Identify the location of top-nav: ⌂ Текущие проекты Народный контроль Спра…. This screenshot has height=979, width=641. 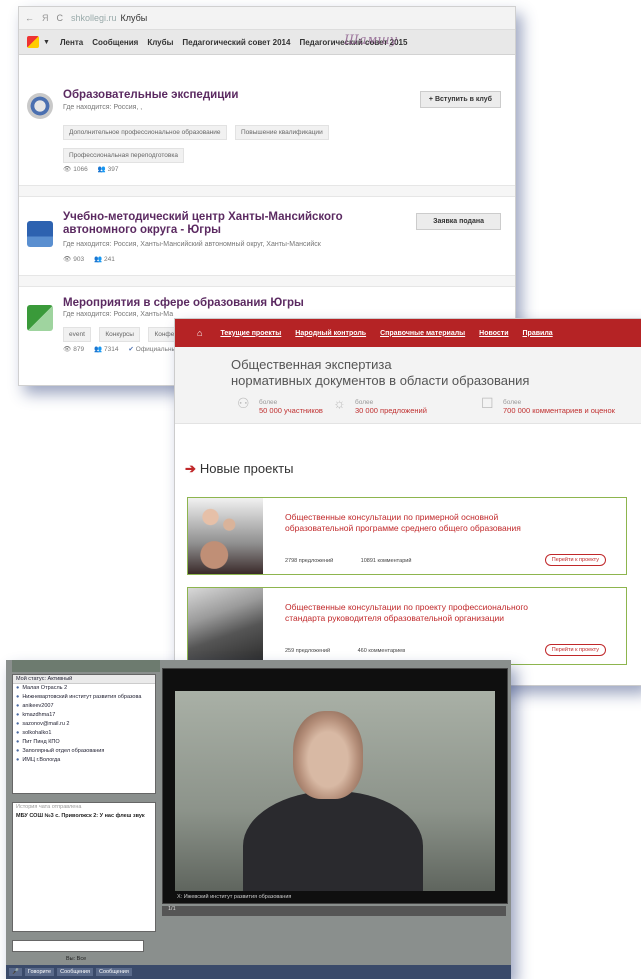
(408, 333).